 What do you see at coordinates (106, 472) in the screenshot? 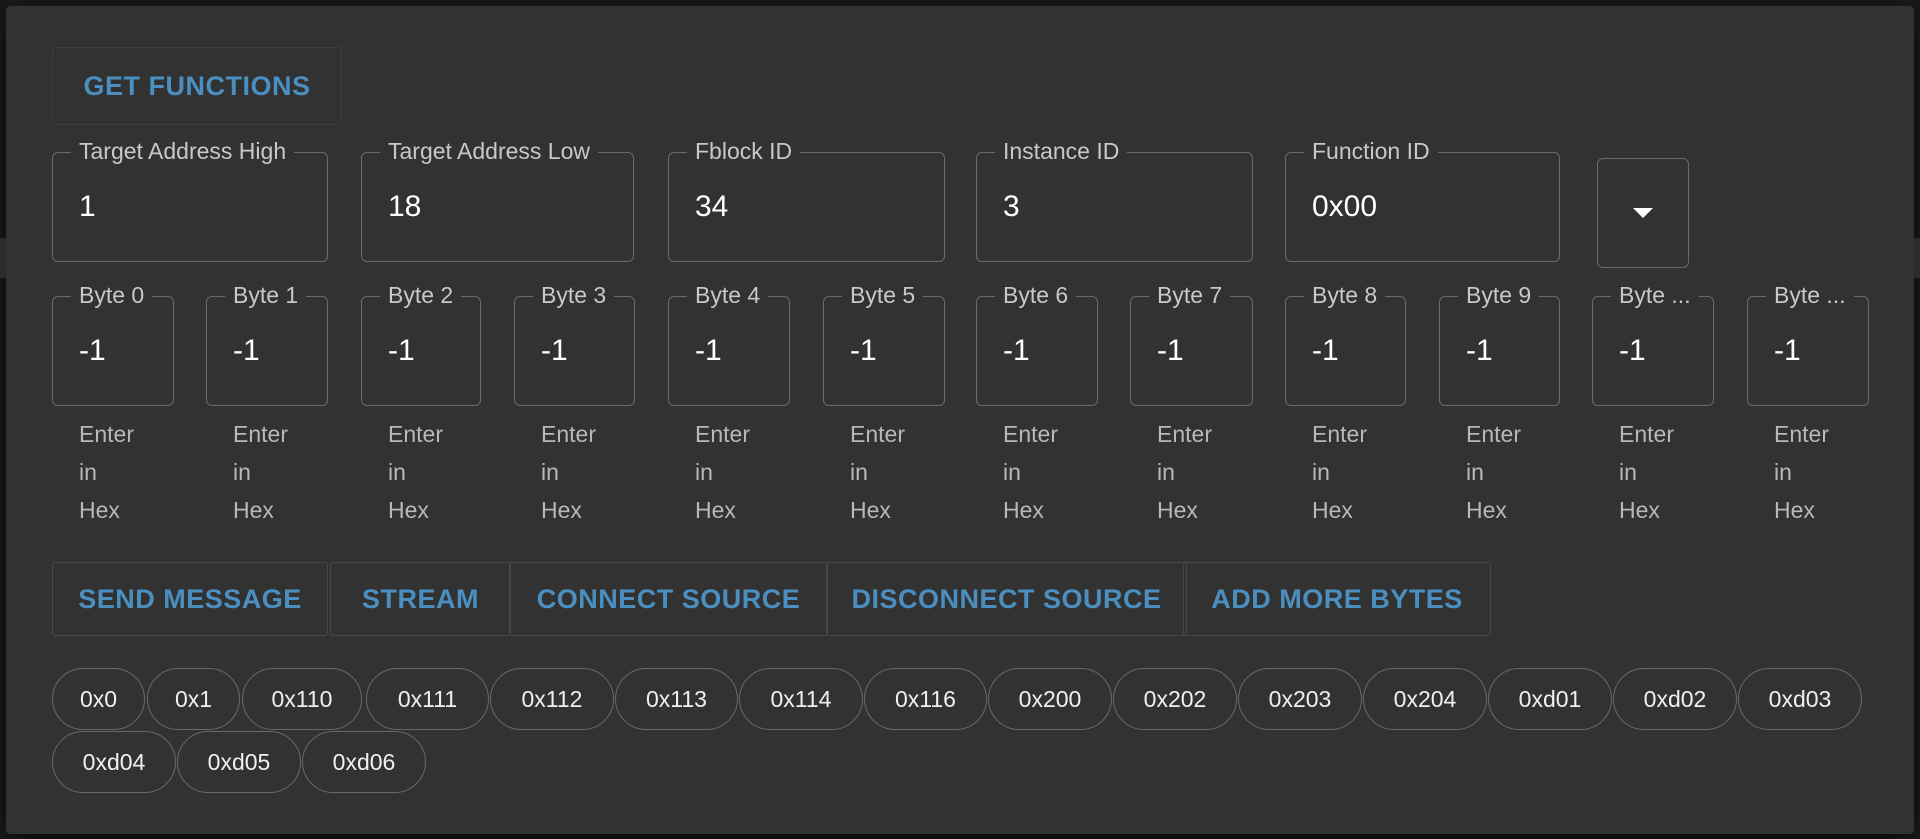
I see `byte-0-helper: Enter in Hex` at bounding box center [106, 472].